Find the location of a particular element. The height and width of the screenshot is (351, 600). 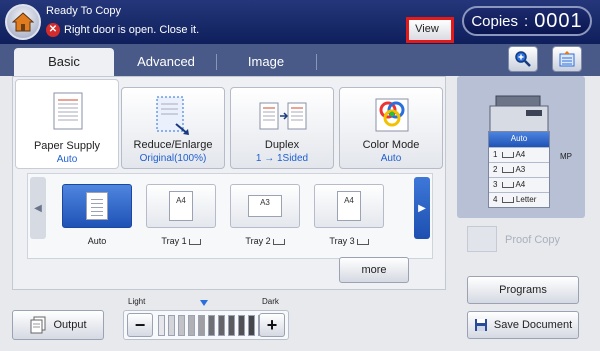

color-wheel-icon is located at coordinates (392, 115).